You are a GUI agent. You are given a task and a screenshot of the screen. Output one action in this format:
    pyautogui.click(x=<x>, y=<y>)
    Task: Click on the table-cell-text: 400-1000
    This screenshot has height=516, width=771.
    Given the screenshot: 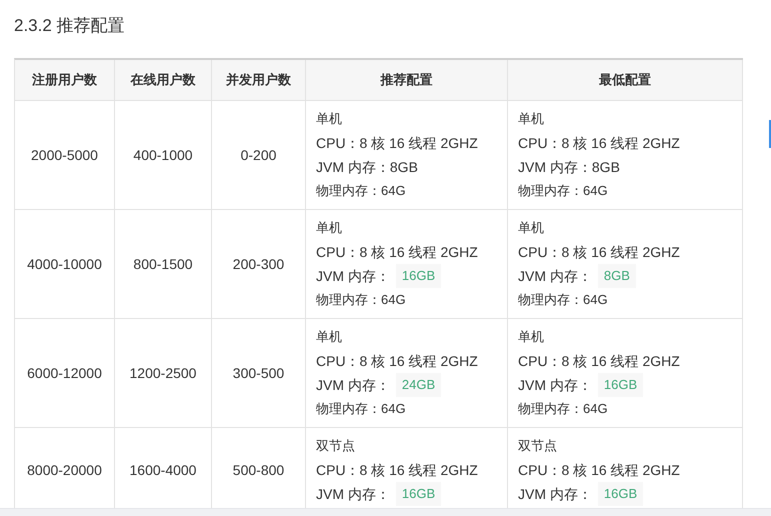 What is the action you would take?
    pyautogui.click(x=163, y=155)
    